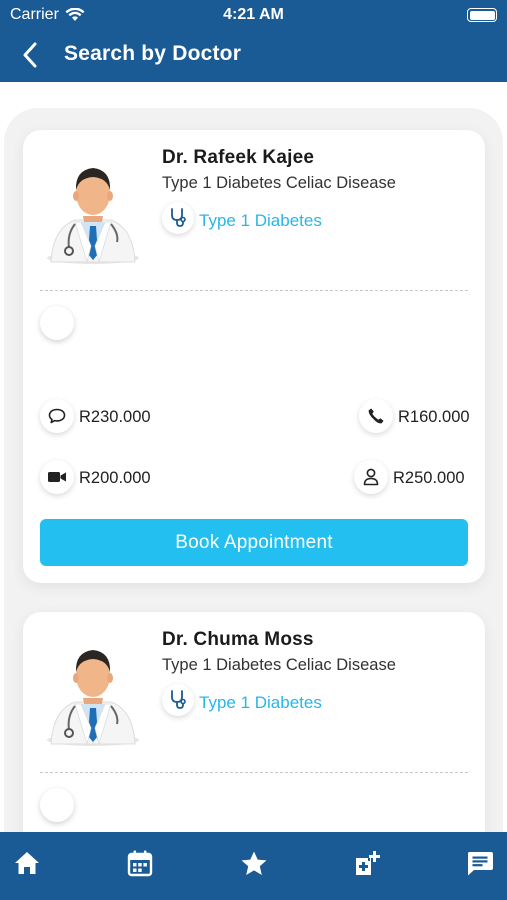 The width and height of the screenshot is (507, 900). I want to click on tab-appointments, so click(140, 863).